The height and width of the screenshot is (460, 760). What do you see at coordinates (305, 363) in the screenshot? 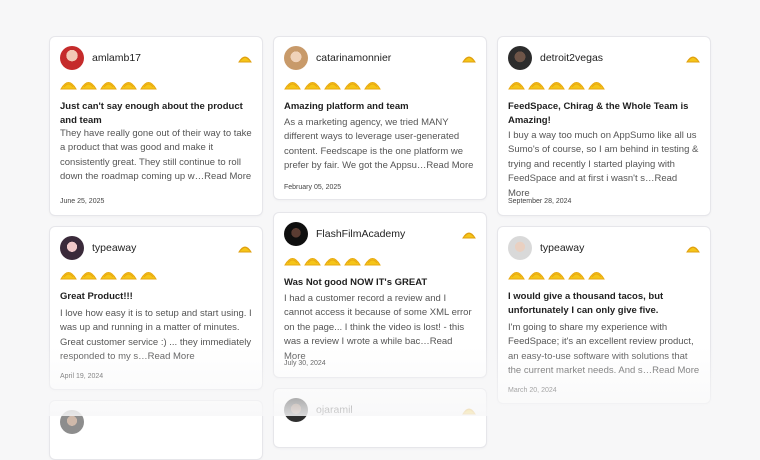
I see `review-date: July 30, 2024` at bounding box center [305, 363].